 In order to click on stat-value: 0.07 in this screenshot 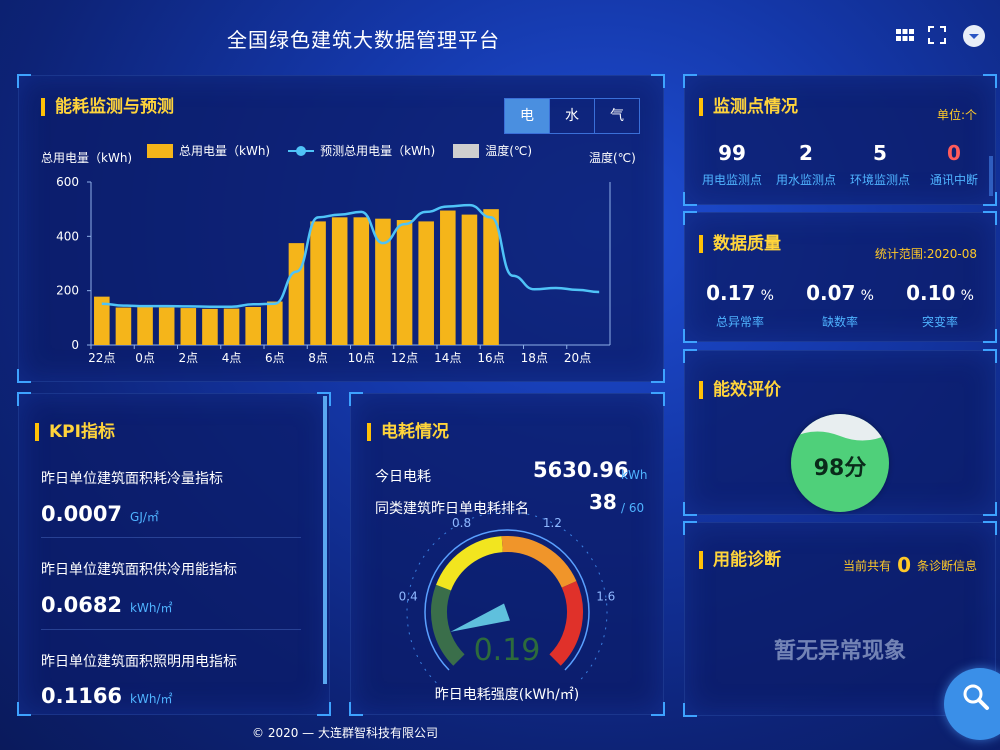, I will do `click(831, 293)`.